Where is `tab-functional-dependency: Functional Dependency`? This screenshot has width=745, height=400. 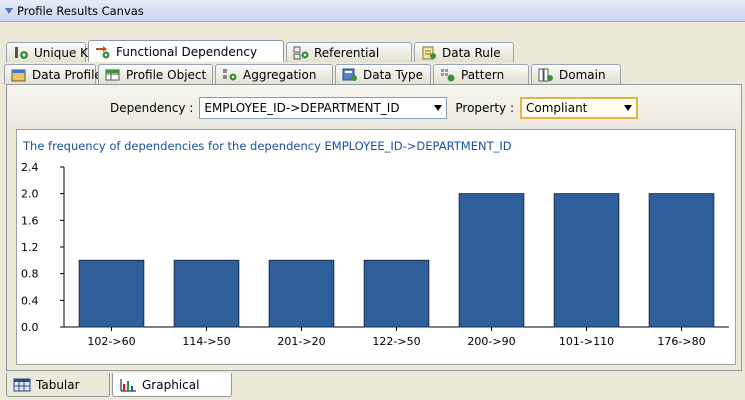
tab-functional-dependency: Functional Dependency is located at coordinates (186, 51).